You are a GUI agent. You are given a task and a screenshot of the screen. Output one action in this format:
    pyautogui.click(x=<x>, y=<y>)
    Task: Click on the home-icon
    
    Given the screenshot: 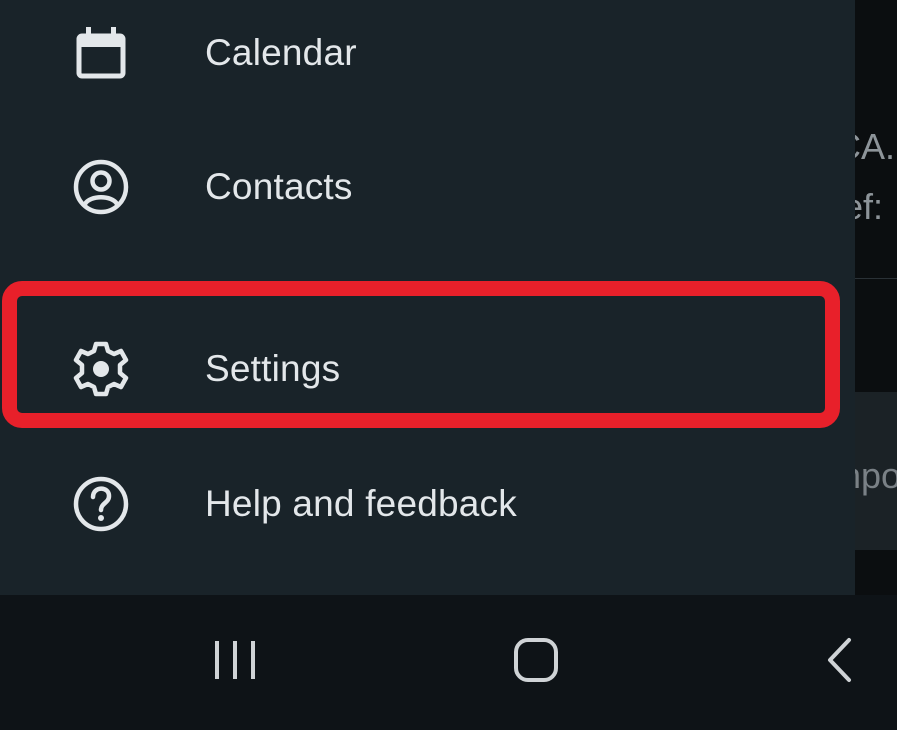 What is the action you would take?
    pyautogui.click(x=536, y=660)
    